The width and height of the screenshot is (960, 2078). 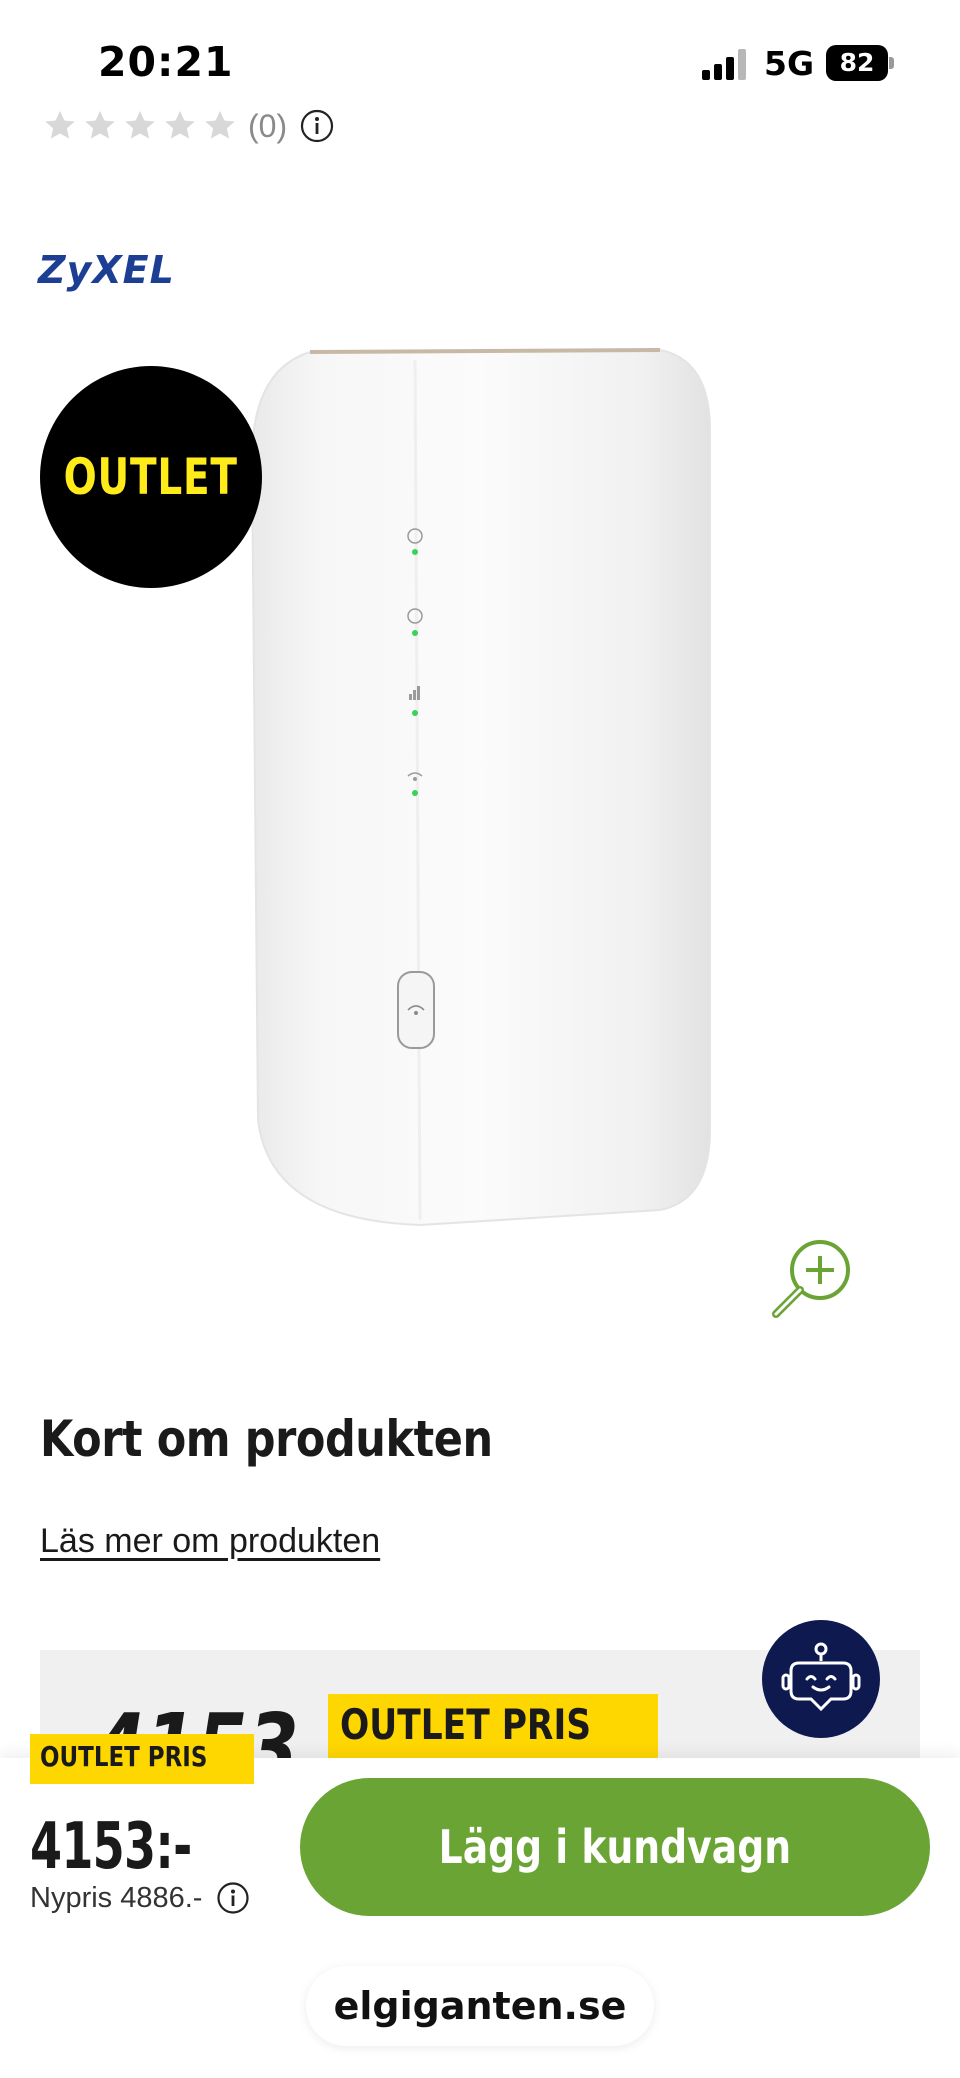 I want to click on chatbot-icon, so click(x=821, y=1677).